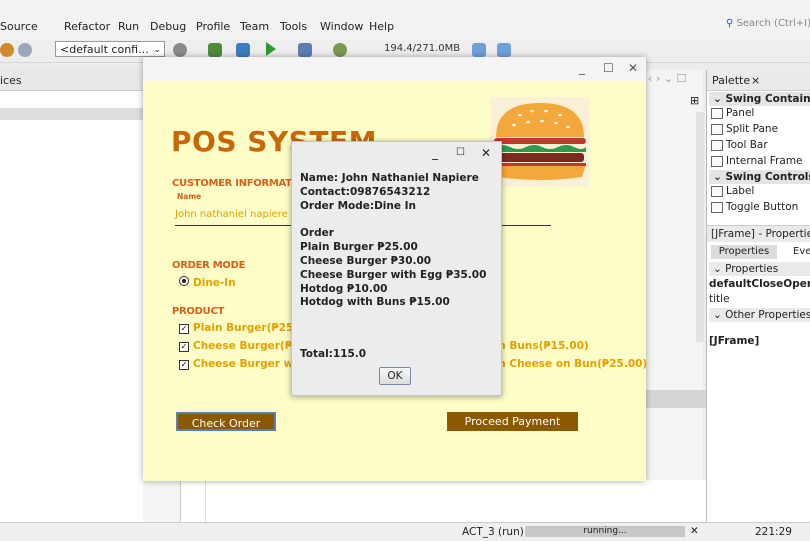 This screenshot has height=541, width=810. Describe the element at coordinates (719, 299) in the screenshot. I see `property-title: title` at that location.